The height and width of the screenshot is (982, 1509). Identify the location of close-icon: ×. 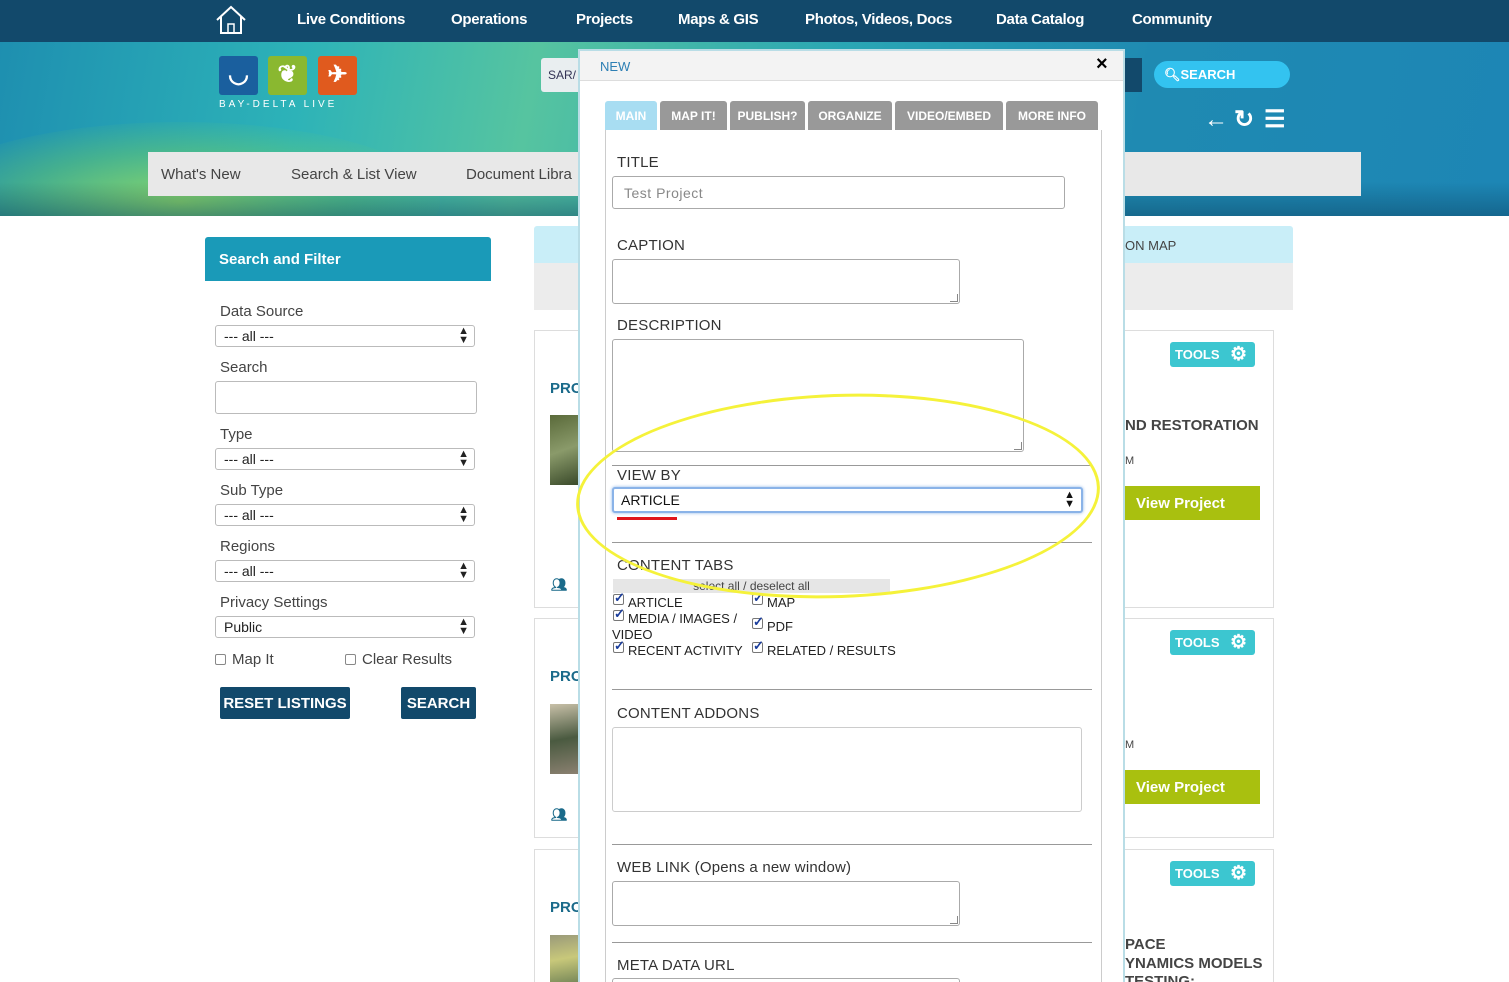
(1102, 64).